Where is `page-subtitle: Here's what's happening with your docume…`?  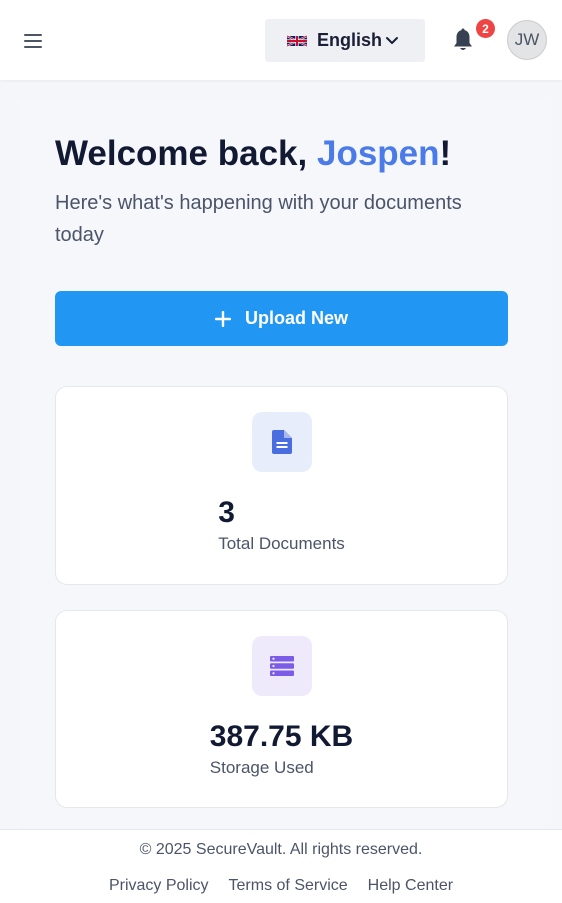
page-subtitle: Here's what's happening with your docume… is located at coordinates (258, 219).